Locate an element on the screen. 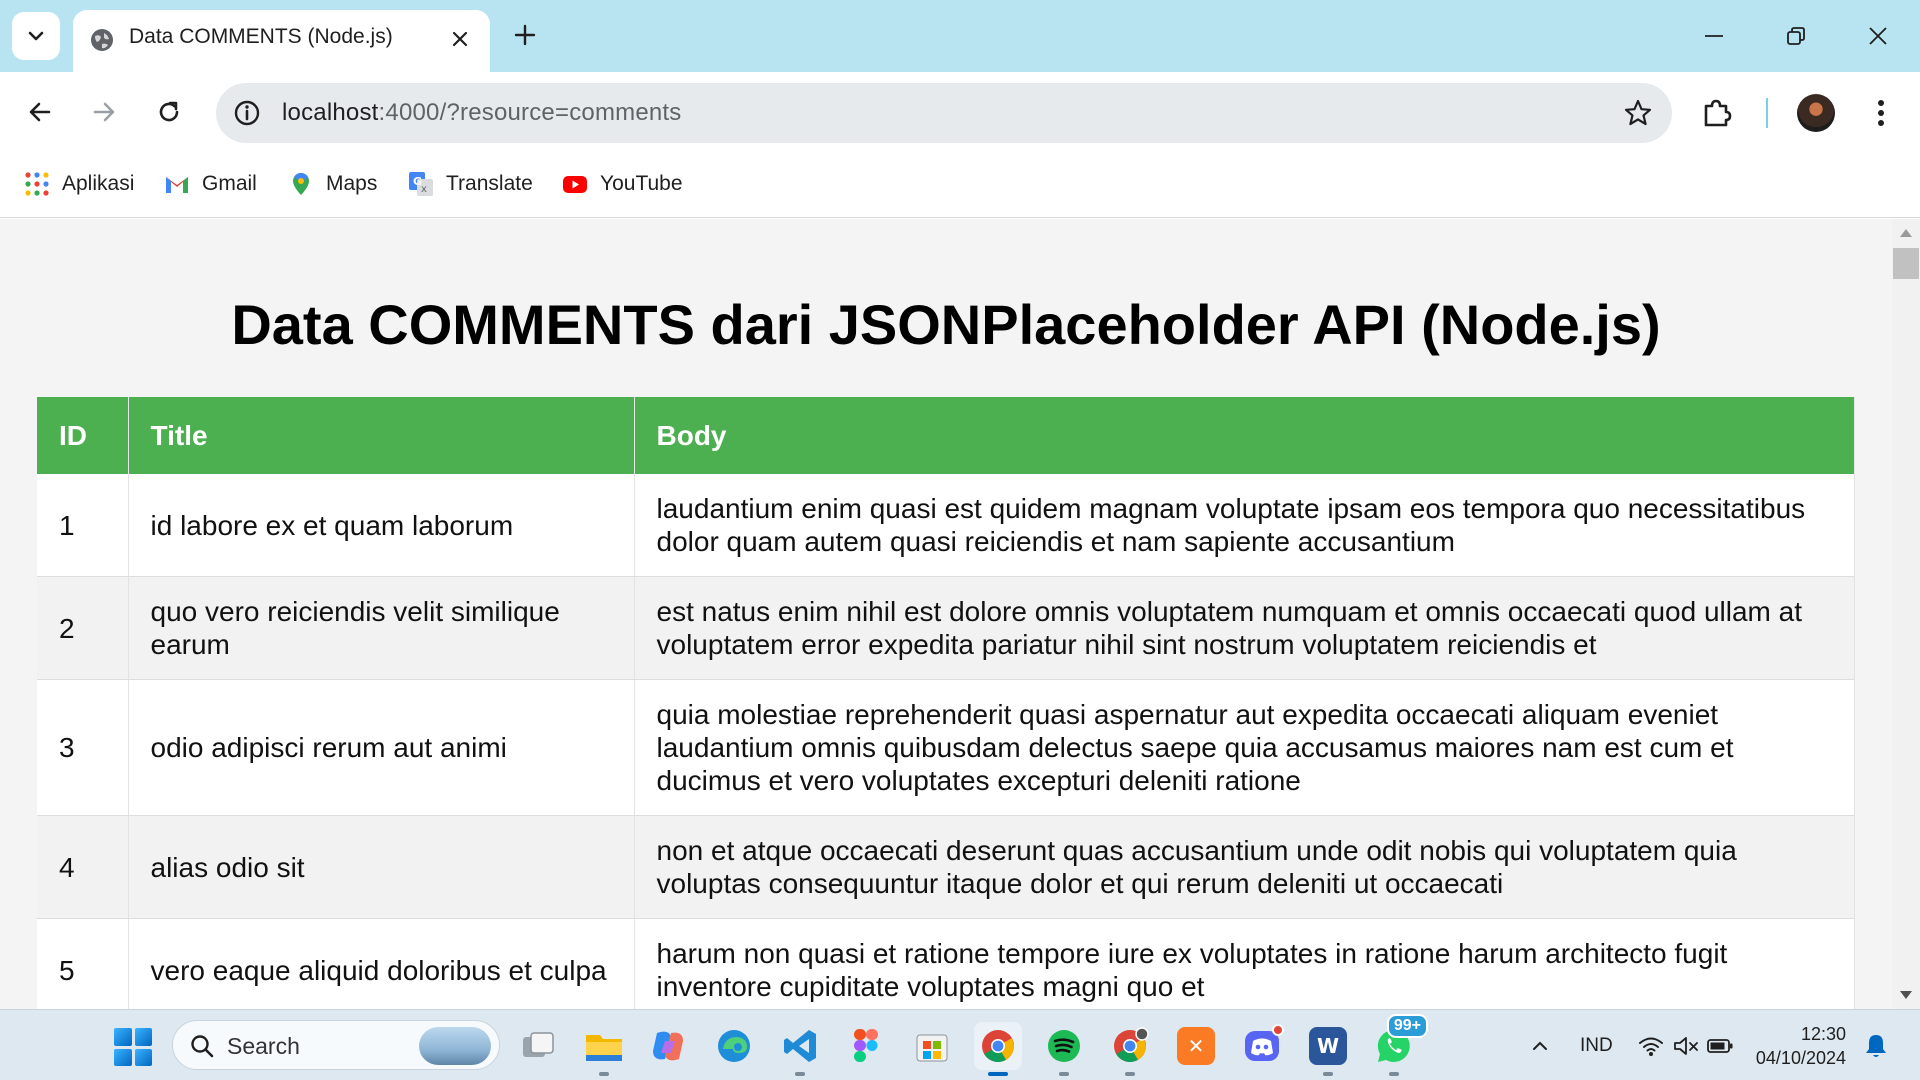  plus-icon is located at coordinates (525, 35).